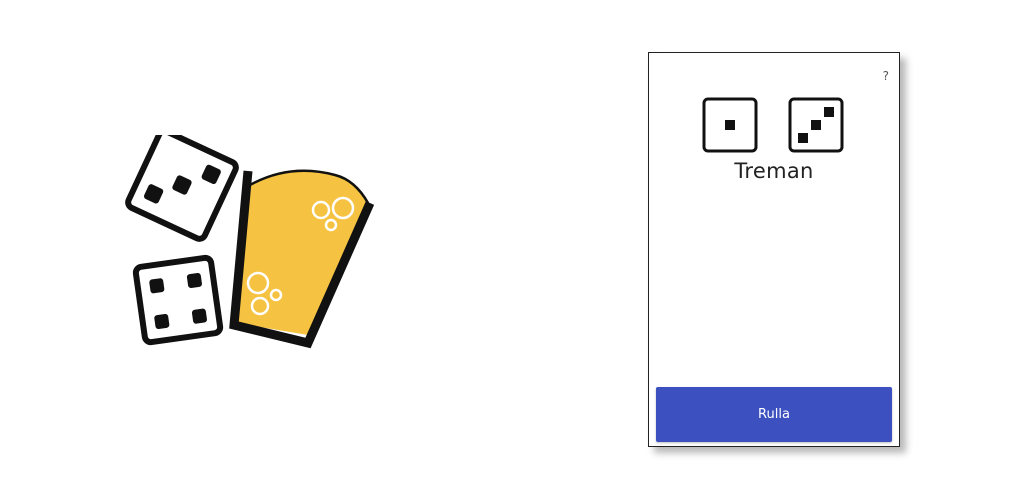  What do you see at coordinates (773, 125) in the screenshot?
I see `dice-row` at bounding box center [773, 125].